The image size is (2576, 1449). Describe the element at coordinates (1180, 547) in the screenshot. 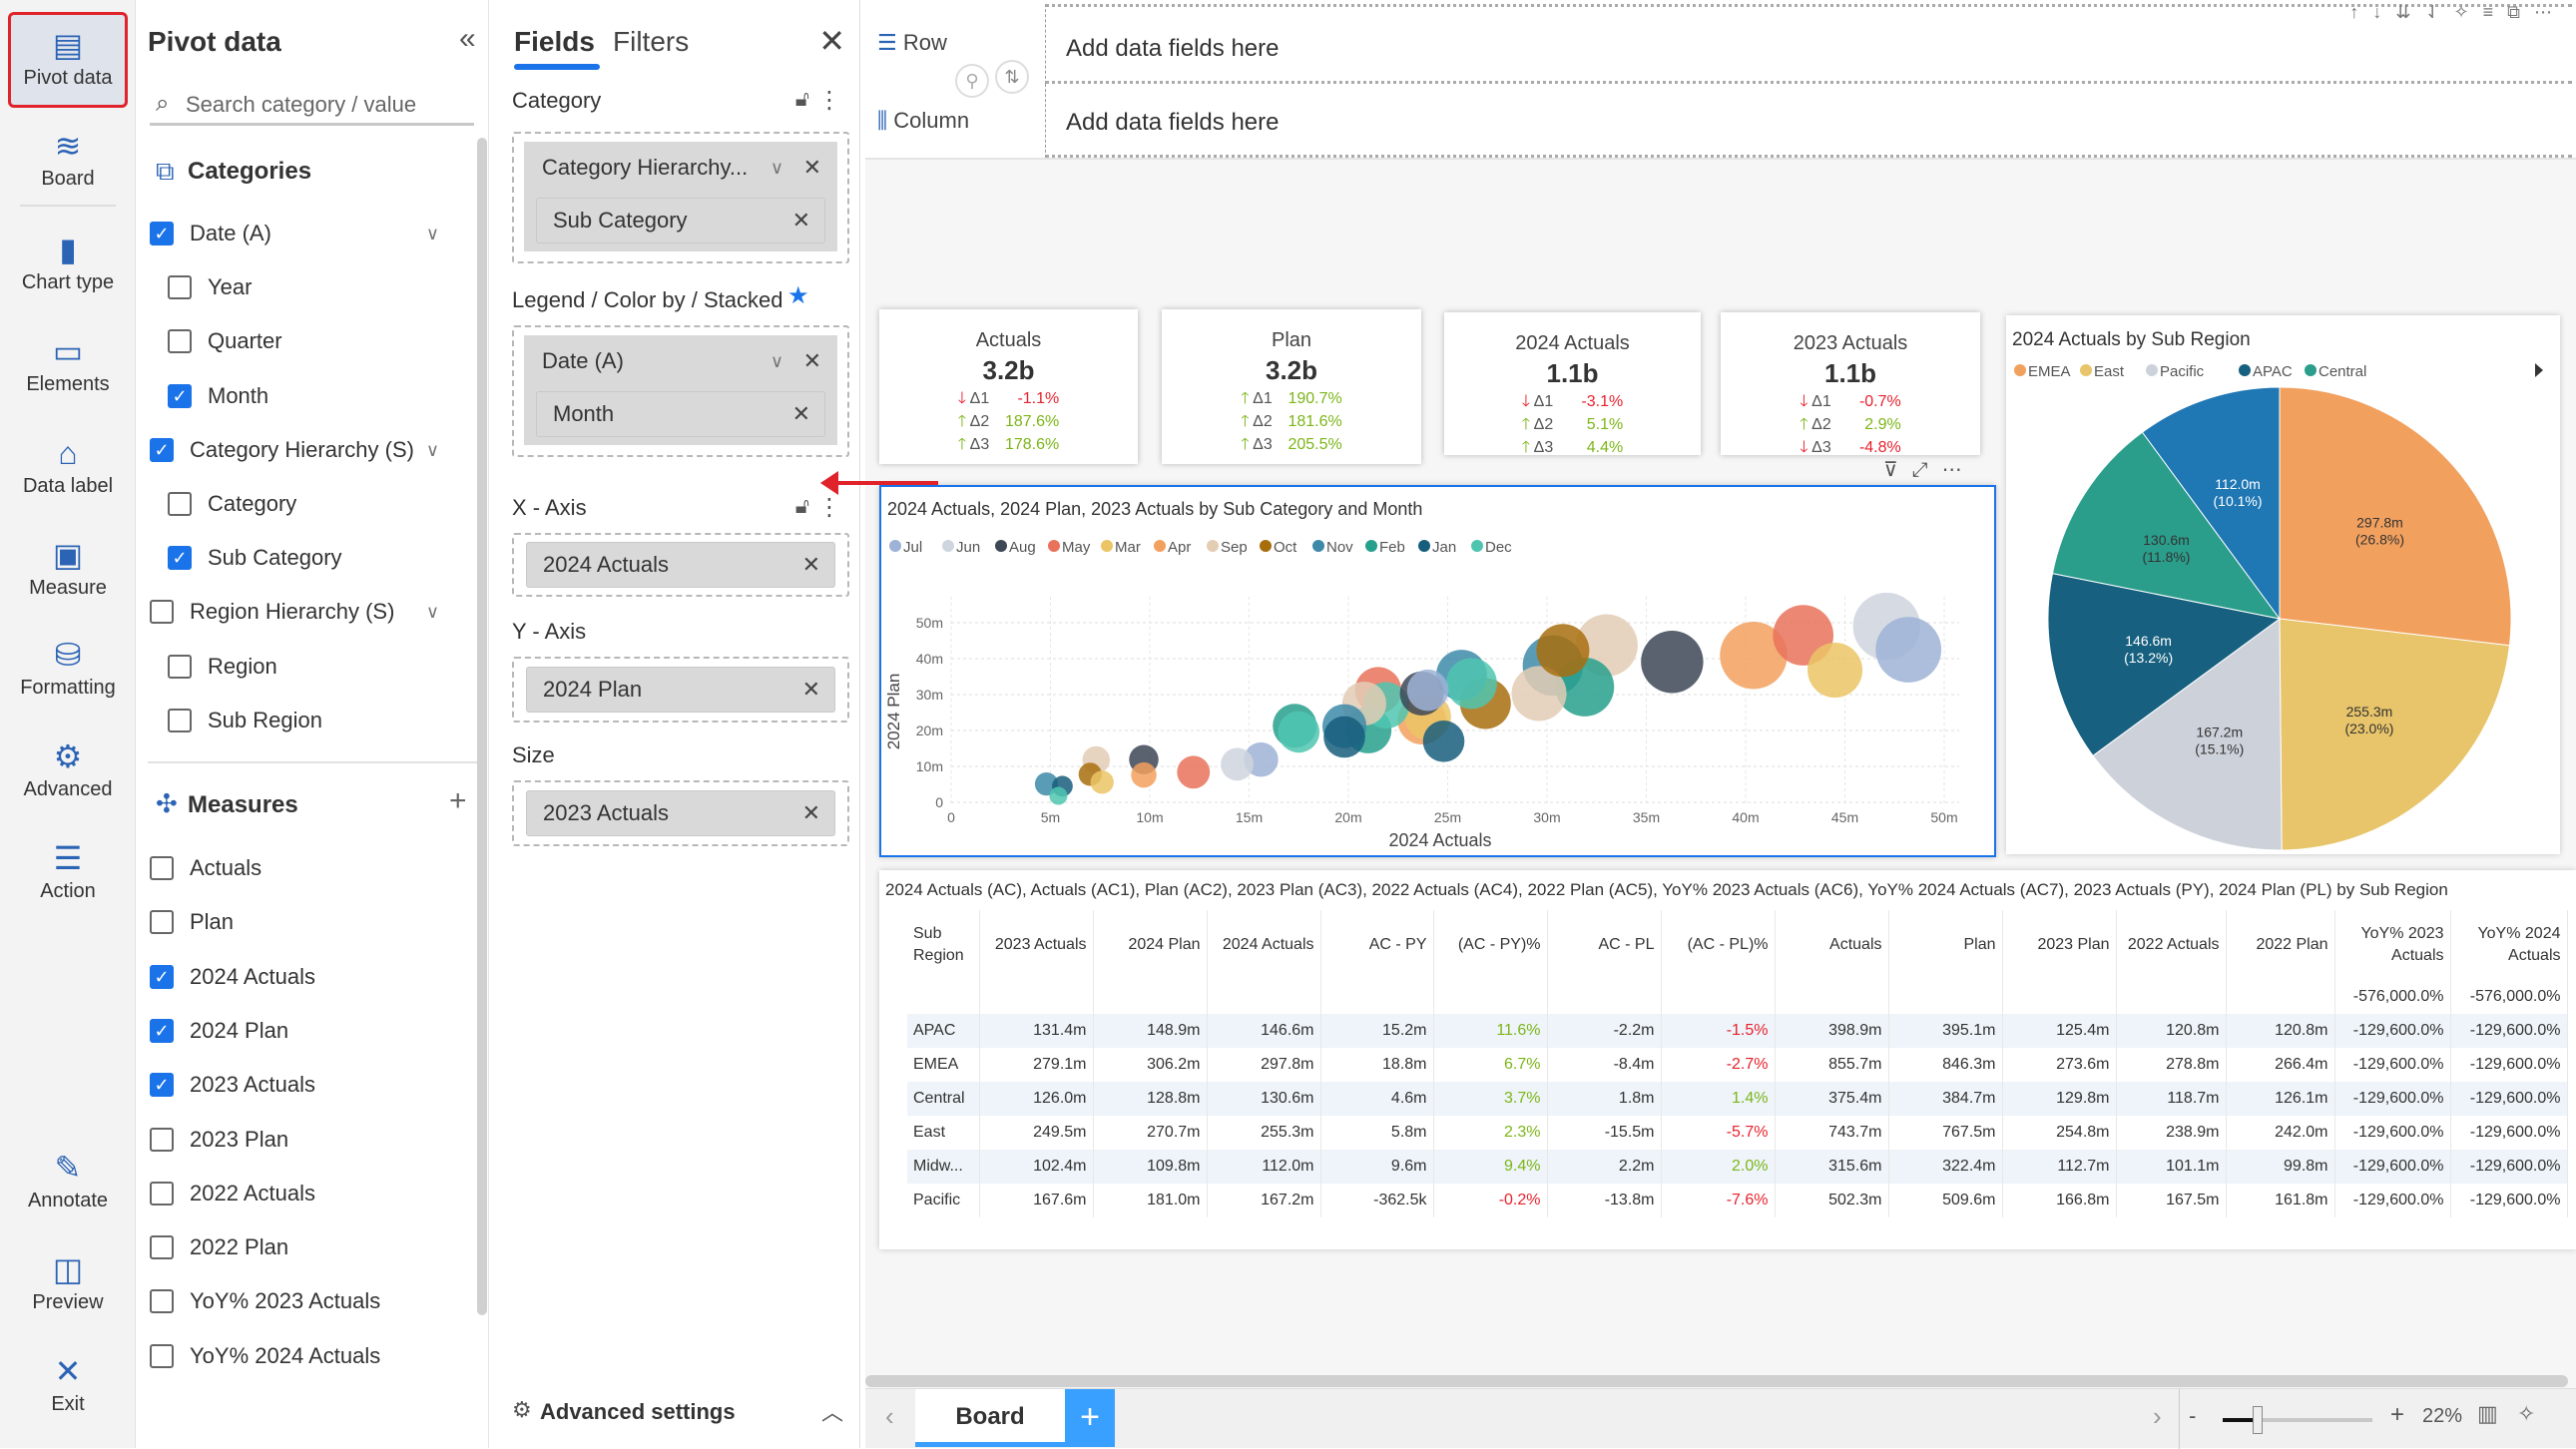

I see `legend-label: Apr` at that location.